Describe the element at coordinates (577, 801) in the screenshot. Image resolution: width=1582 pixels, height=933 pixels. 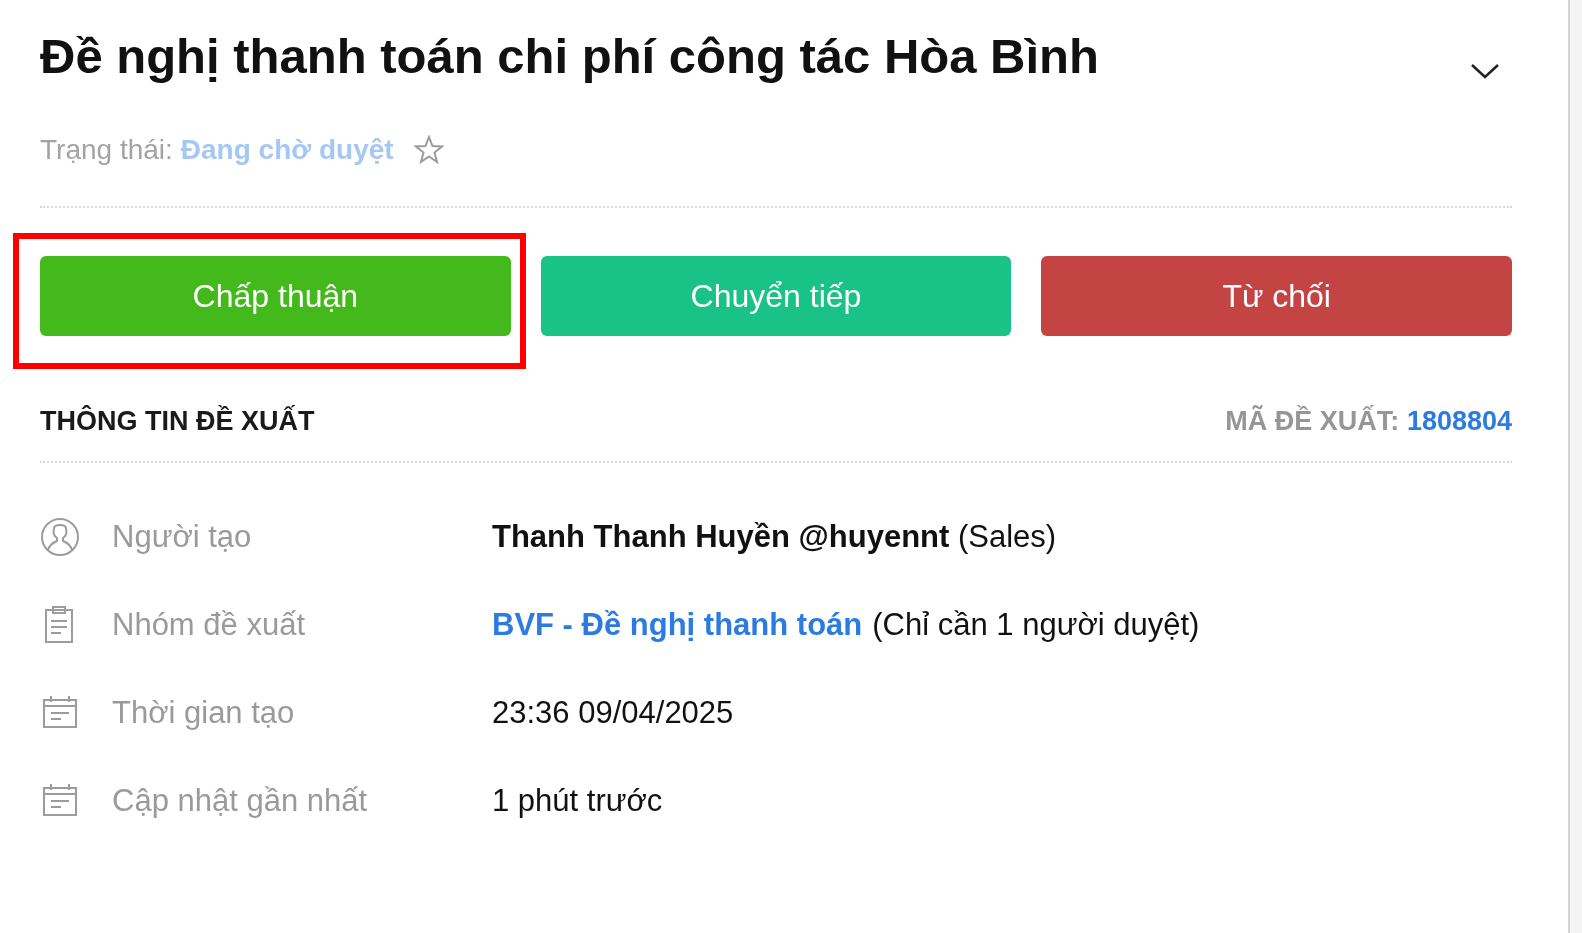
I see `field-value: 1 phút trước` at that location.